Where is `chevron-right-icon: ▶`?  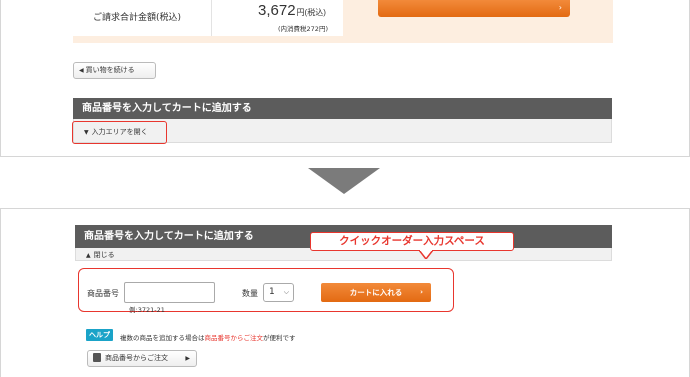 chevron-right-icon: ▶ is located at coordinates (187, 358).